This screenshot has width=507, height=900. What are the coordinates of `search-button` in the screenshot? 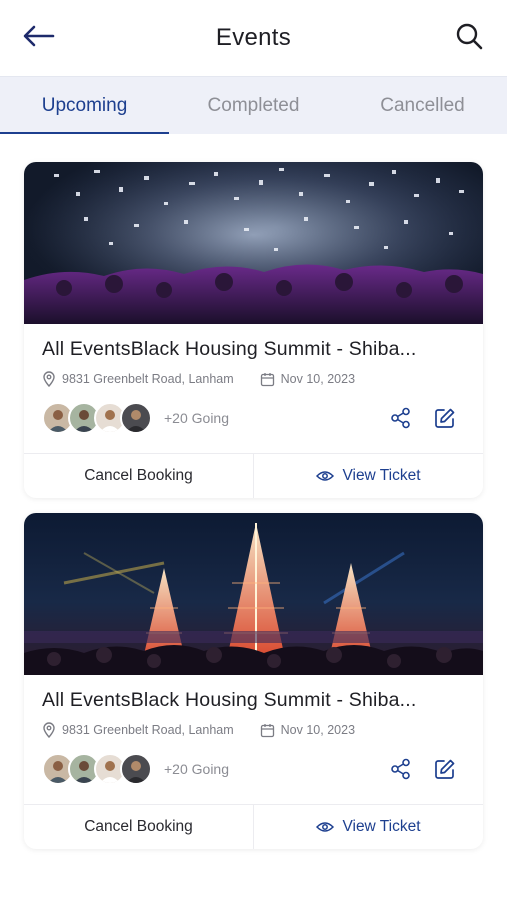 It's located at (469, 36).